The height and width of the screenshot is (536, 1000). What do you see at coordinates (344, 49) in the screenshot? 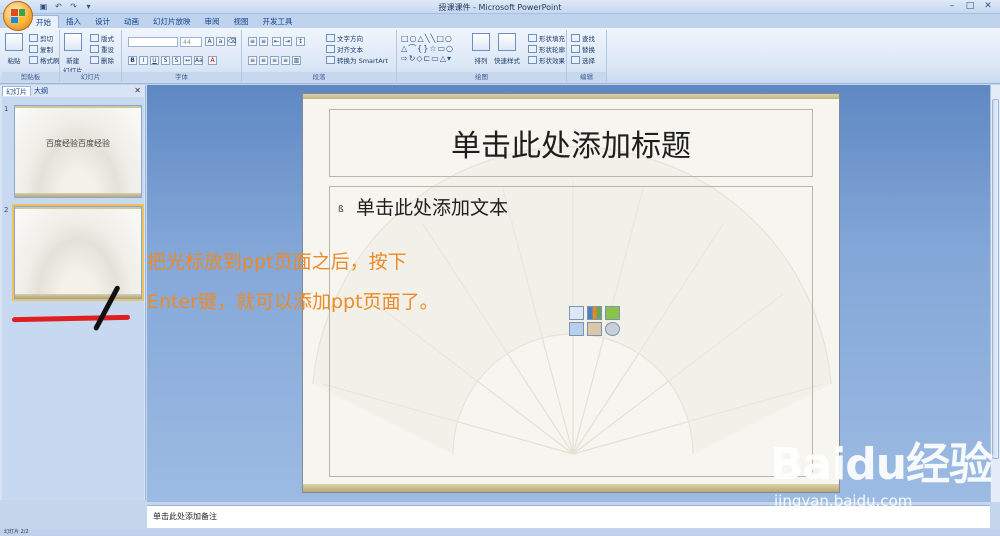
I see `align-text-button: 对齐文本` at bounding box center [344, 49].